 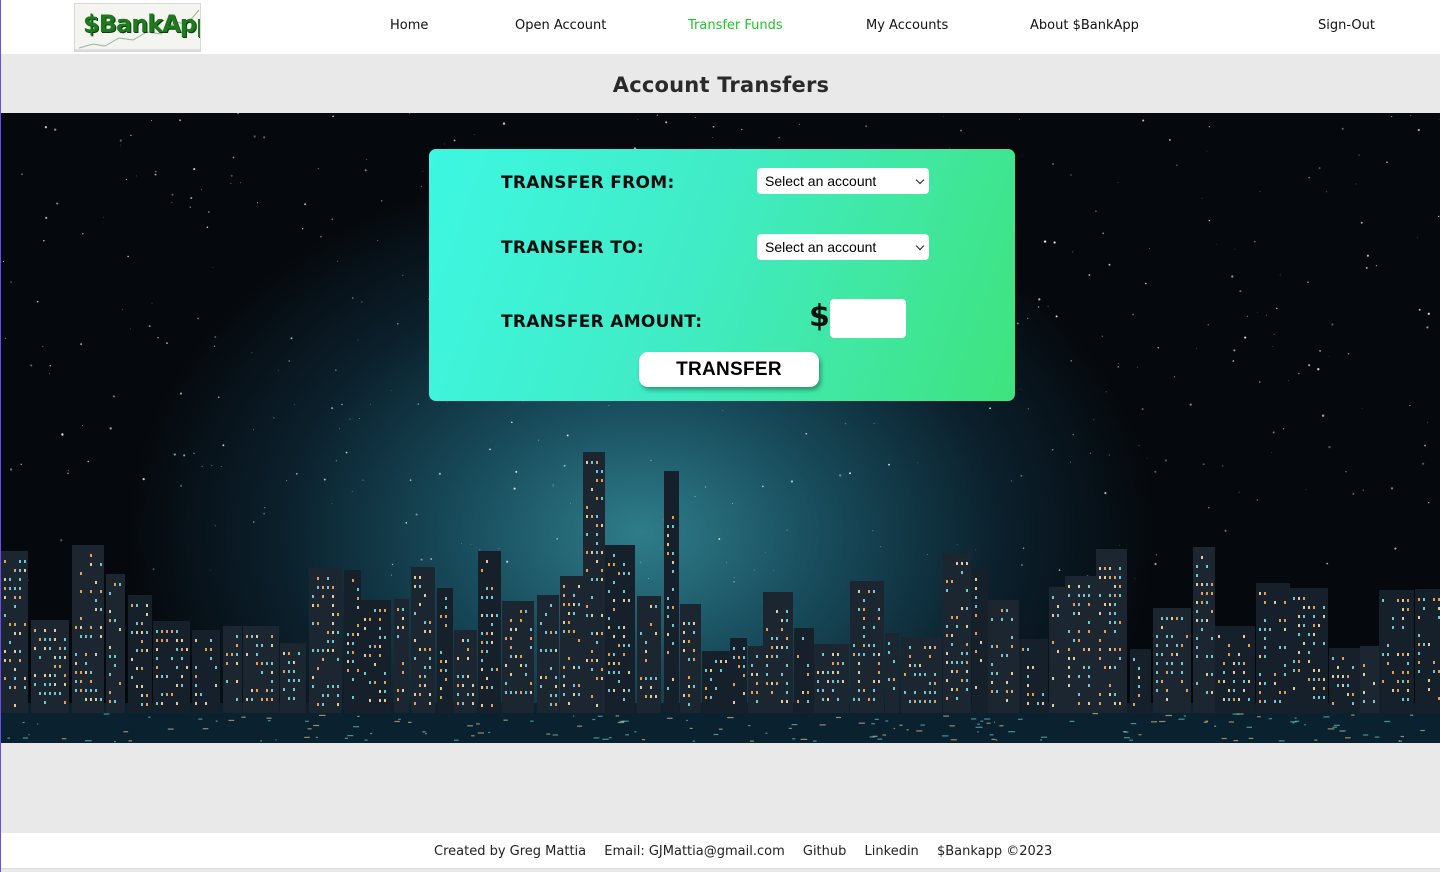 What do you see at coordinates (735, 25) in the screenshot?
I see `nav-transfer-funds: Transfer Funds` at bounding box center [735, 25].